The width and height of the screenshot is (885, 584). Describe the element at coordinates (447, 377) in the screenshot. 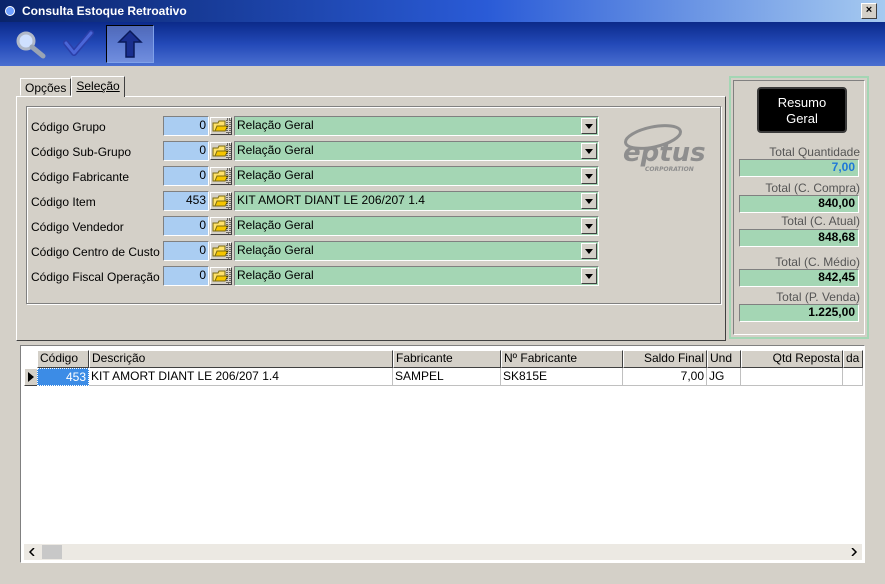

I see `table-cell: SAMPEL` at that location.